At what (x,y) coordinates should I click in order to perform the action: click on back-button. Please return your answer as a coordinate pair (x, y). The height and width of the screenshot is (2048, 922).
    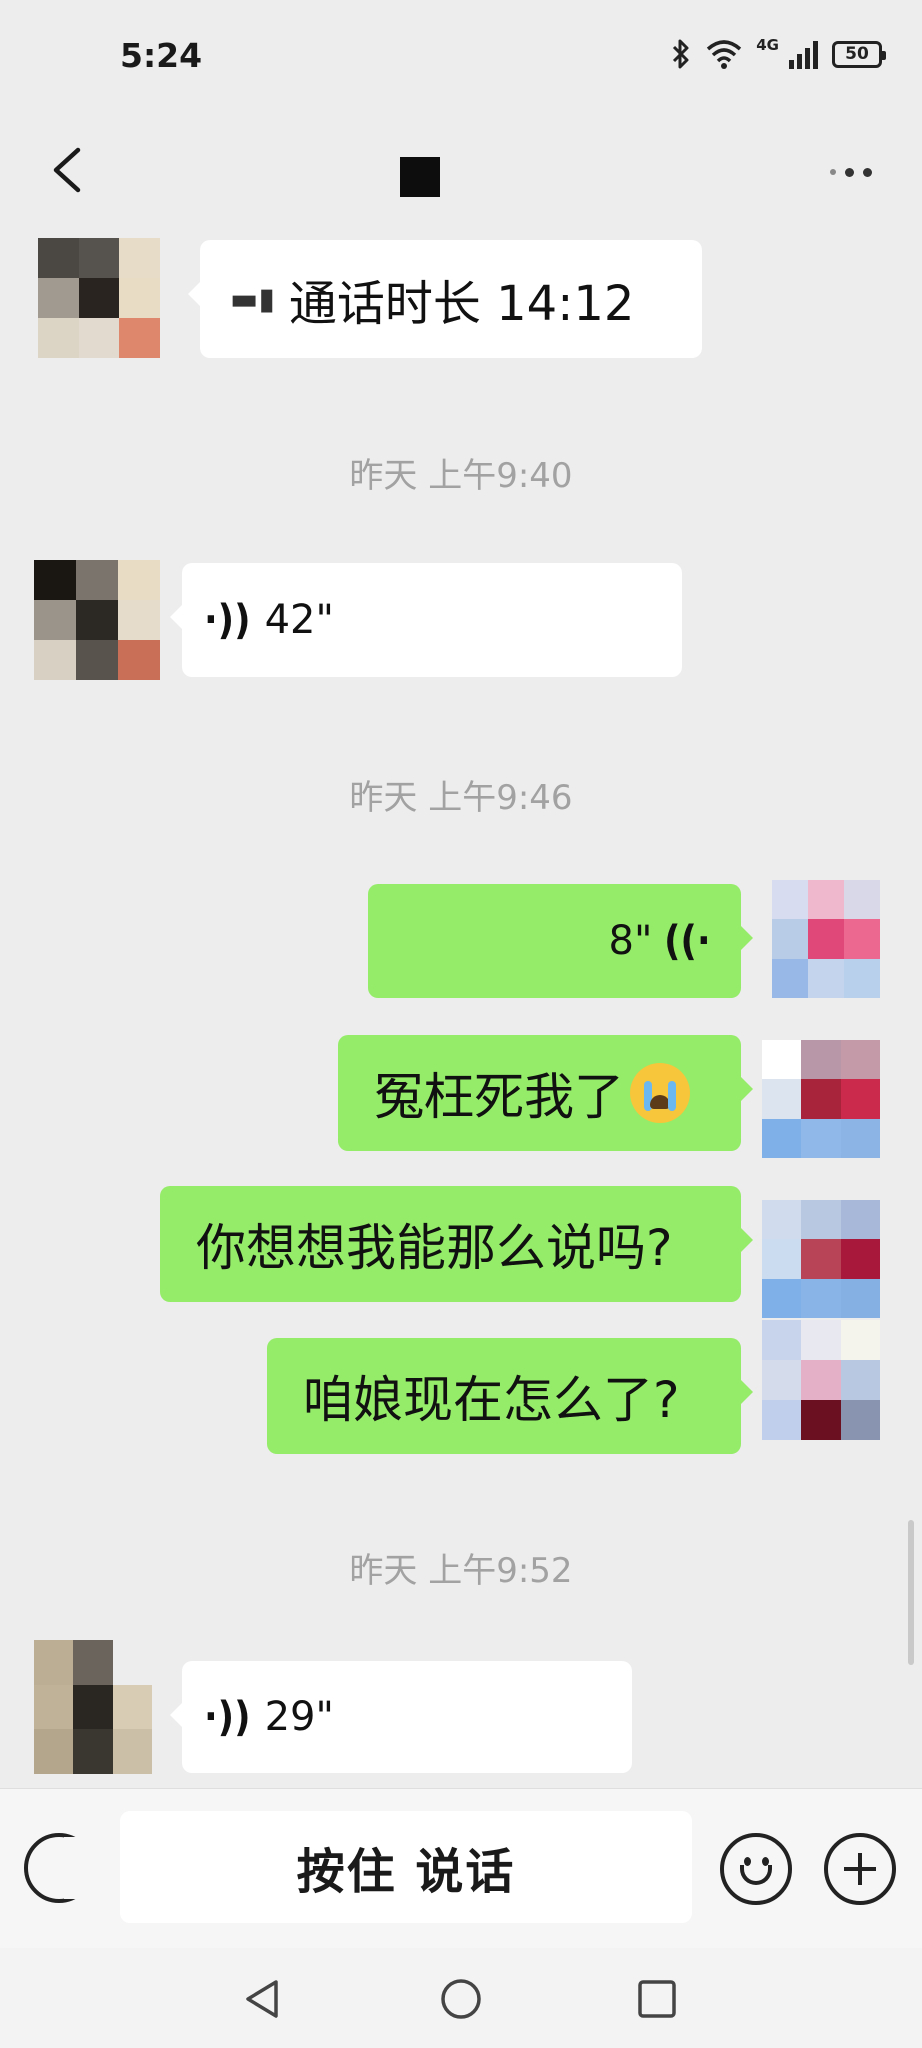
    Looking at the image, I should click on (70, 170).